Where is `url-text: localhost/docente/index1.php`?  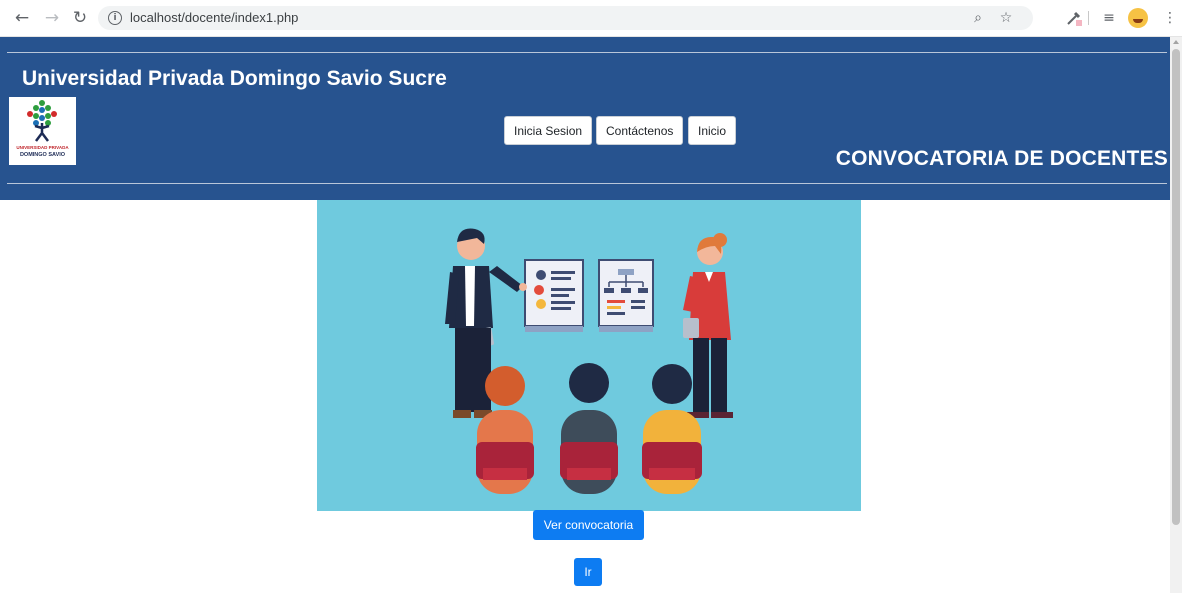
url-text: localhost/docente/index1.php is located at coordinates (214, 18).